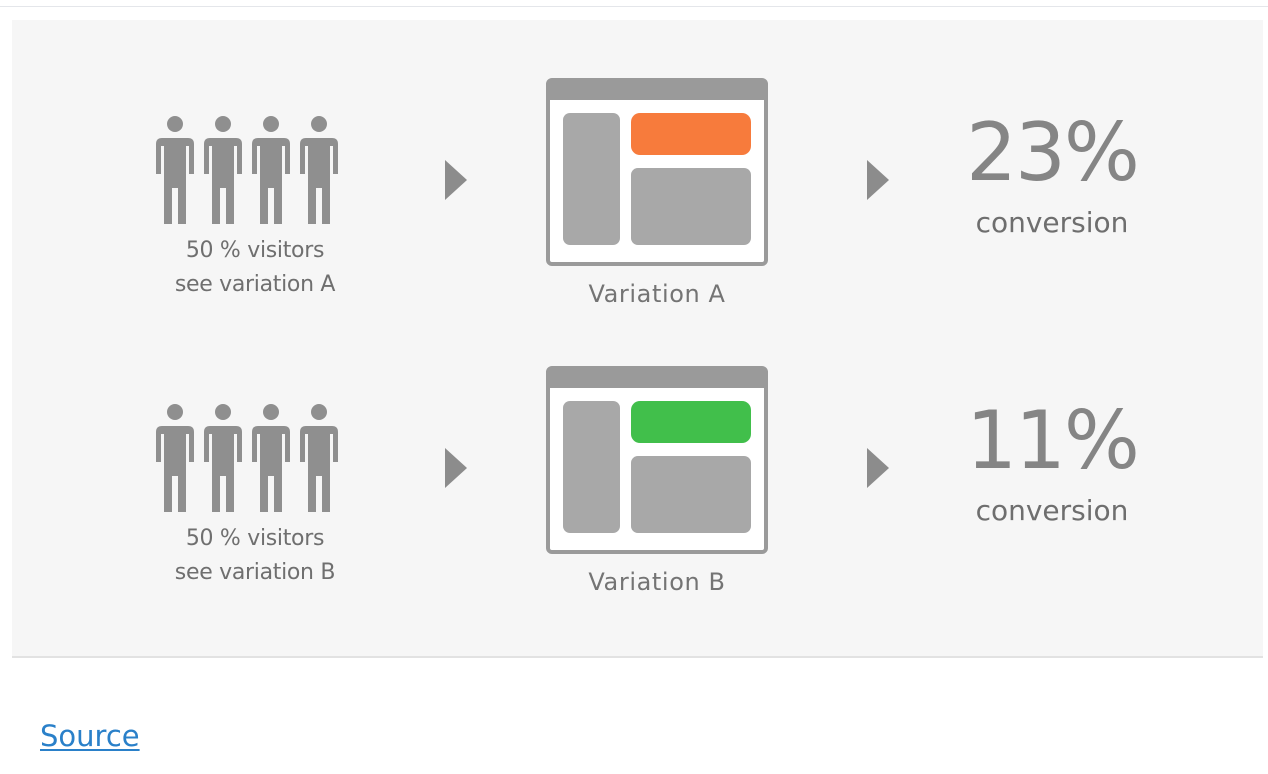  Describe the element at coordinates (255, 284) in the screenshot. I see `visitor-variation-text: see variation A` at that location.